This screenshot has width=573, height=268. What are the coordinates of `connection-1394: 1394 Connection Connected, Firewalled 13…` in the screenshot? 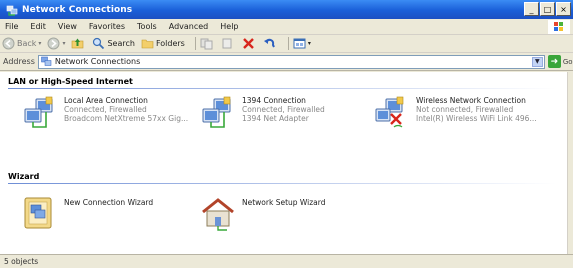 It's located at (262, 114).